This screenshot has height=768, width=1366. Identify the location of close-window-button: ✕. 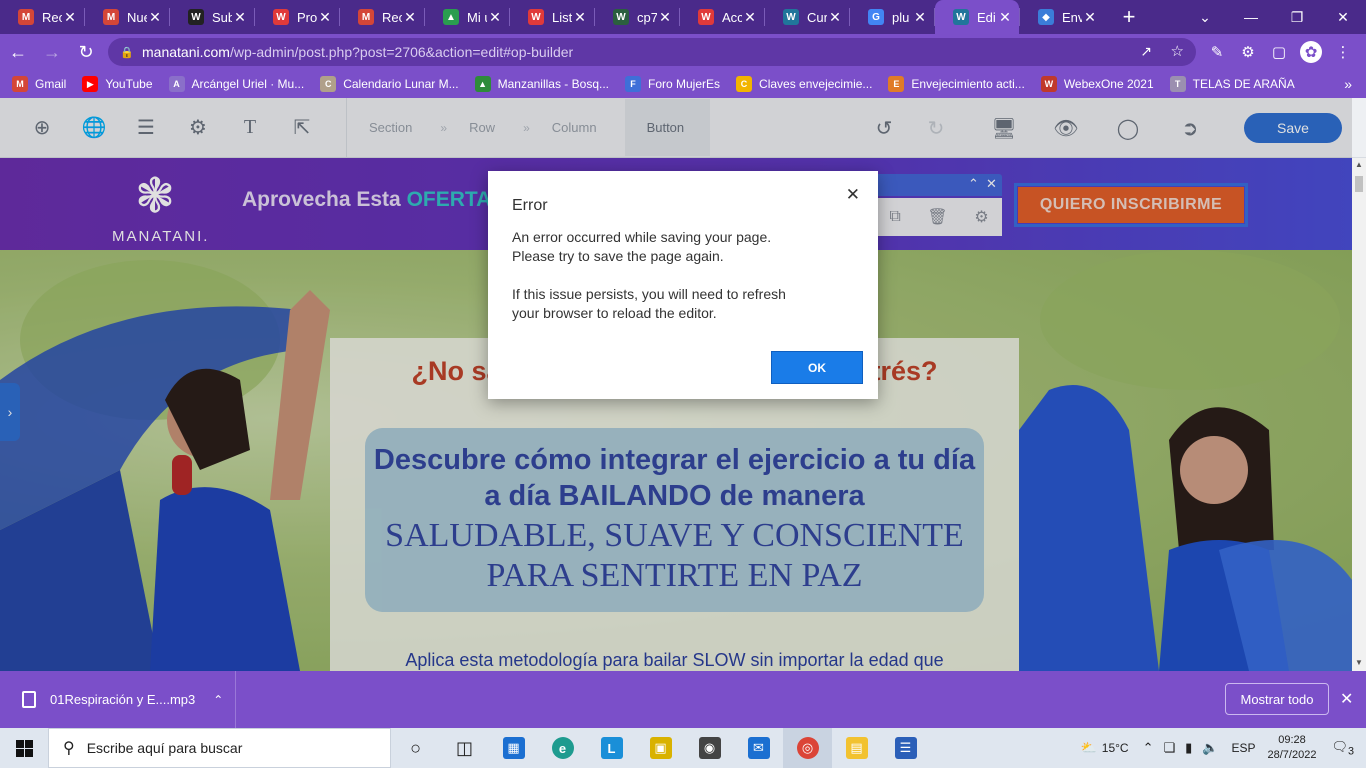
(1343, 17).